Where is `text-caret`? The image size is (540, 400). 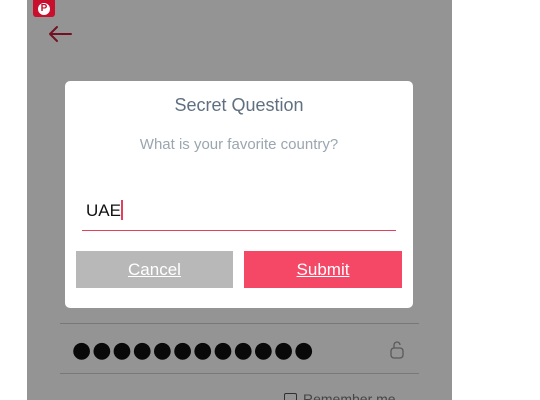 text-caret is located at coordinates (122, 210).